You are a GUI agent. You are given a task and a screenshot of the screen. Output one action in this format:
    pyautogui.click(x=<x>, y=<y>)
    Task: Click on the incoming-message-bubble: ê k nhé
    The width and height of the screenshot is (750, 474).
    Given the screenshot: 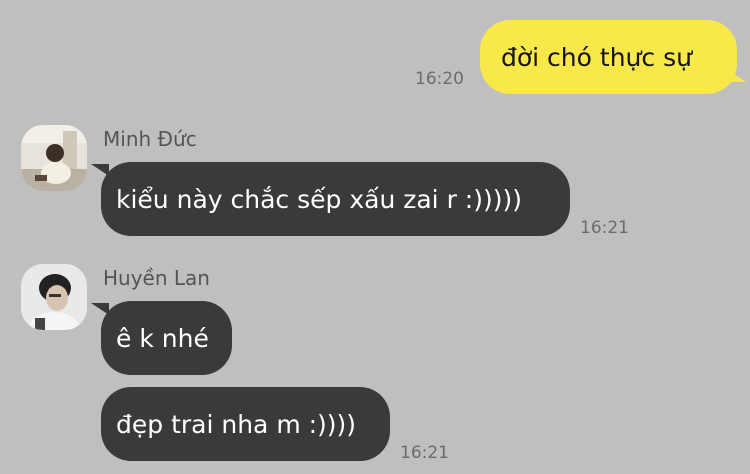 What is the action you would take?
    pyautogui.click(x=166, y=338)
    